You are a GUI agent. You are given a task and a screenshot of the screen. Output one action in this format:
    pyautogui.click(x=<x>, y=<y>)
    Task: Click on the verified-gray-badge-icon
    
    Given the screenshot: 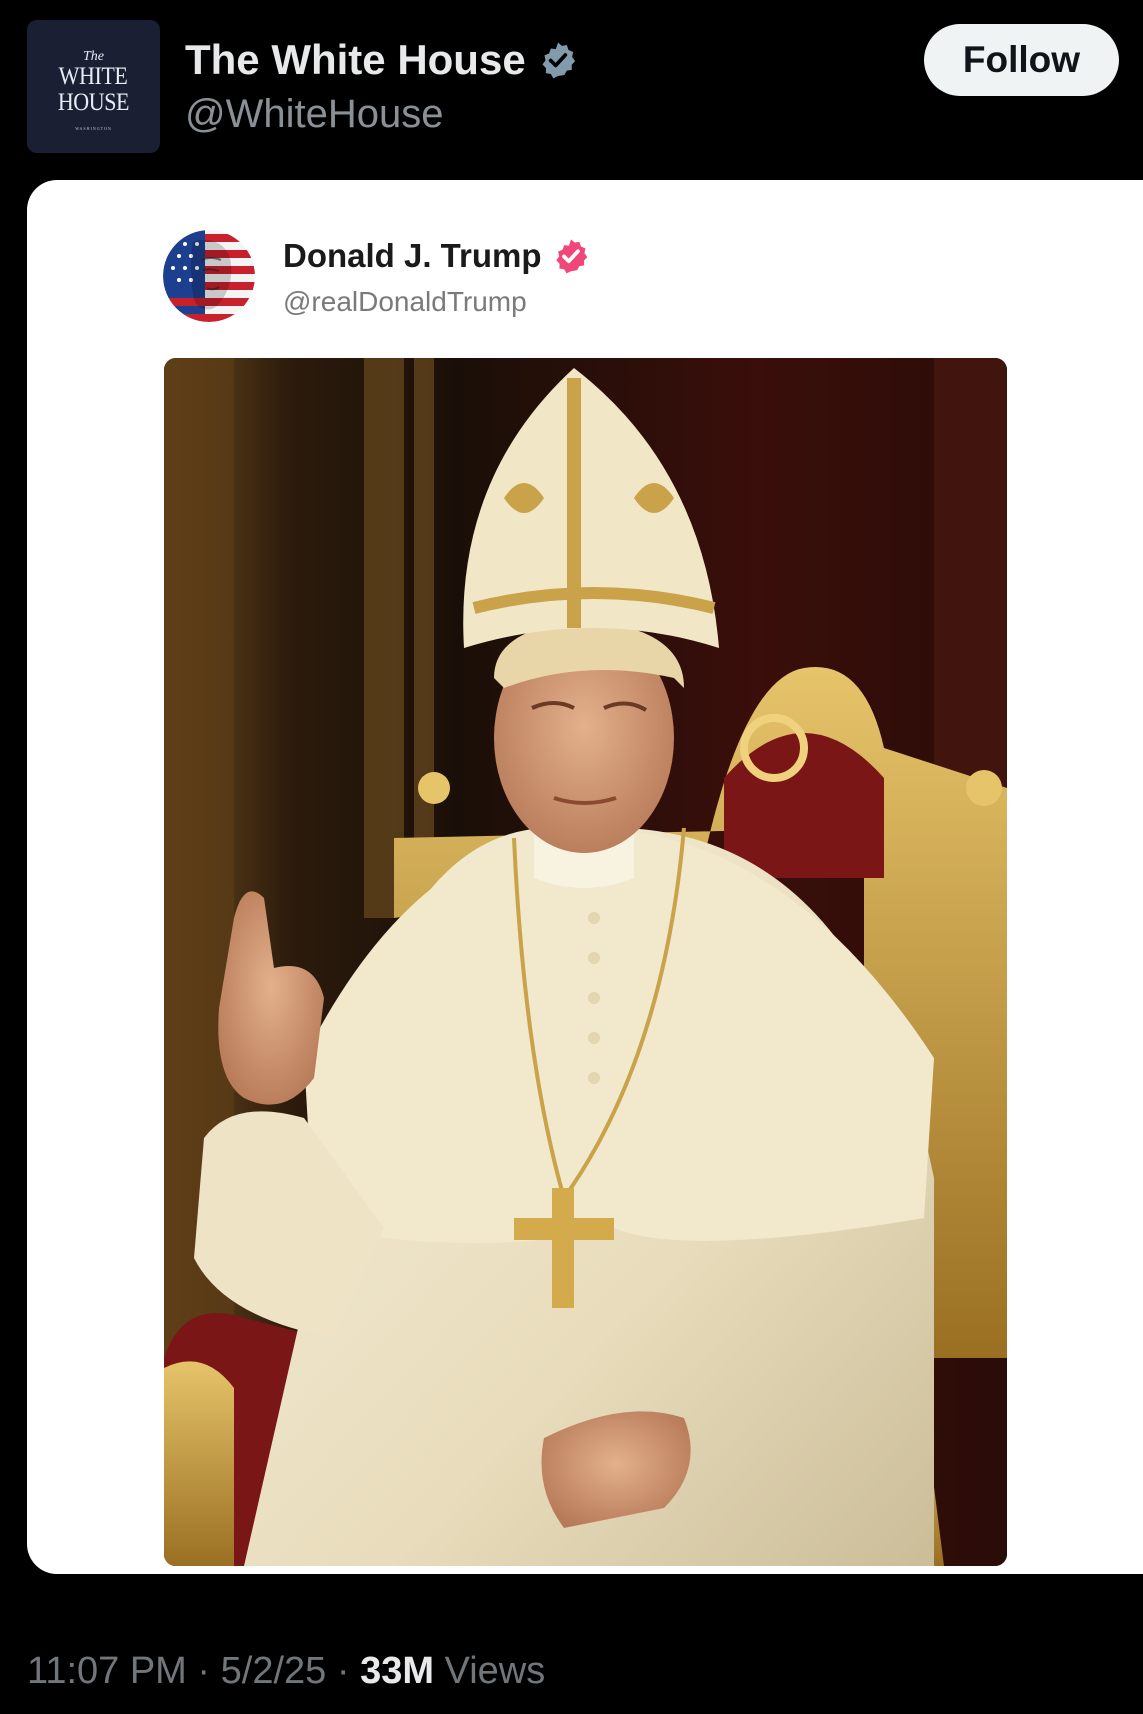 What is the action you would take?
    pyautogui.click(x=558, y=60)
    